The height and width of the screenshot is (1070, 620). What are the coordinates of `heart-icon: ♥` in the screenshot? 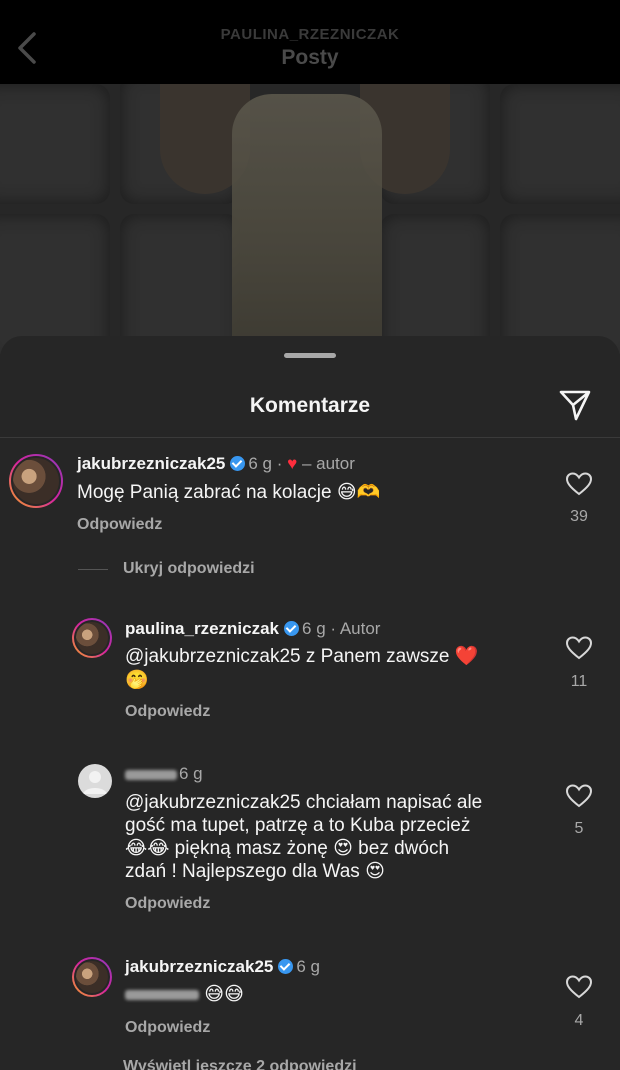 It's located at (292, 463).